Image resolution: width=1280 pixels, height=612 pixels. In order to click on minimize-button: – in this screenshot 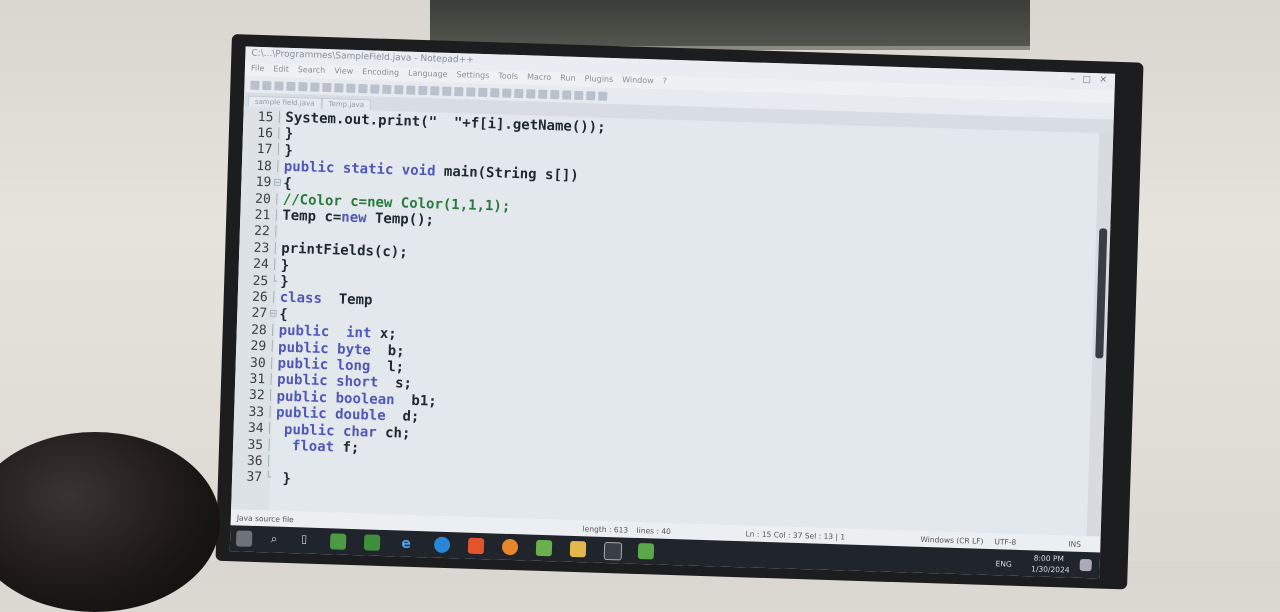, I will do `click(1072, 79)`.